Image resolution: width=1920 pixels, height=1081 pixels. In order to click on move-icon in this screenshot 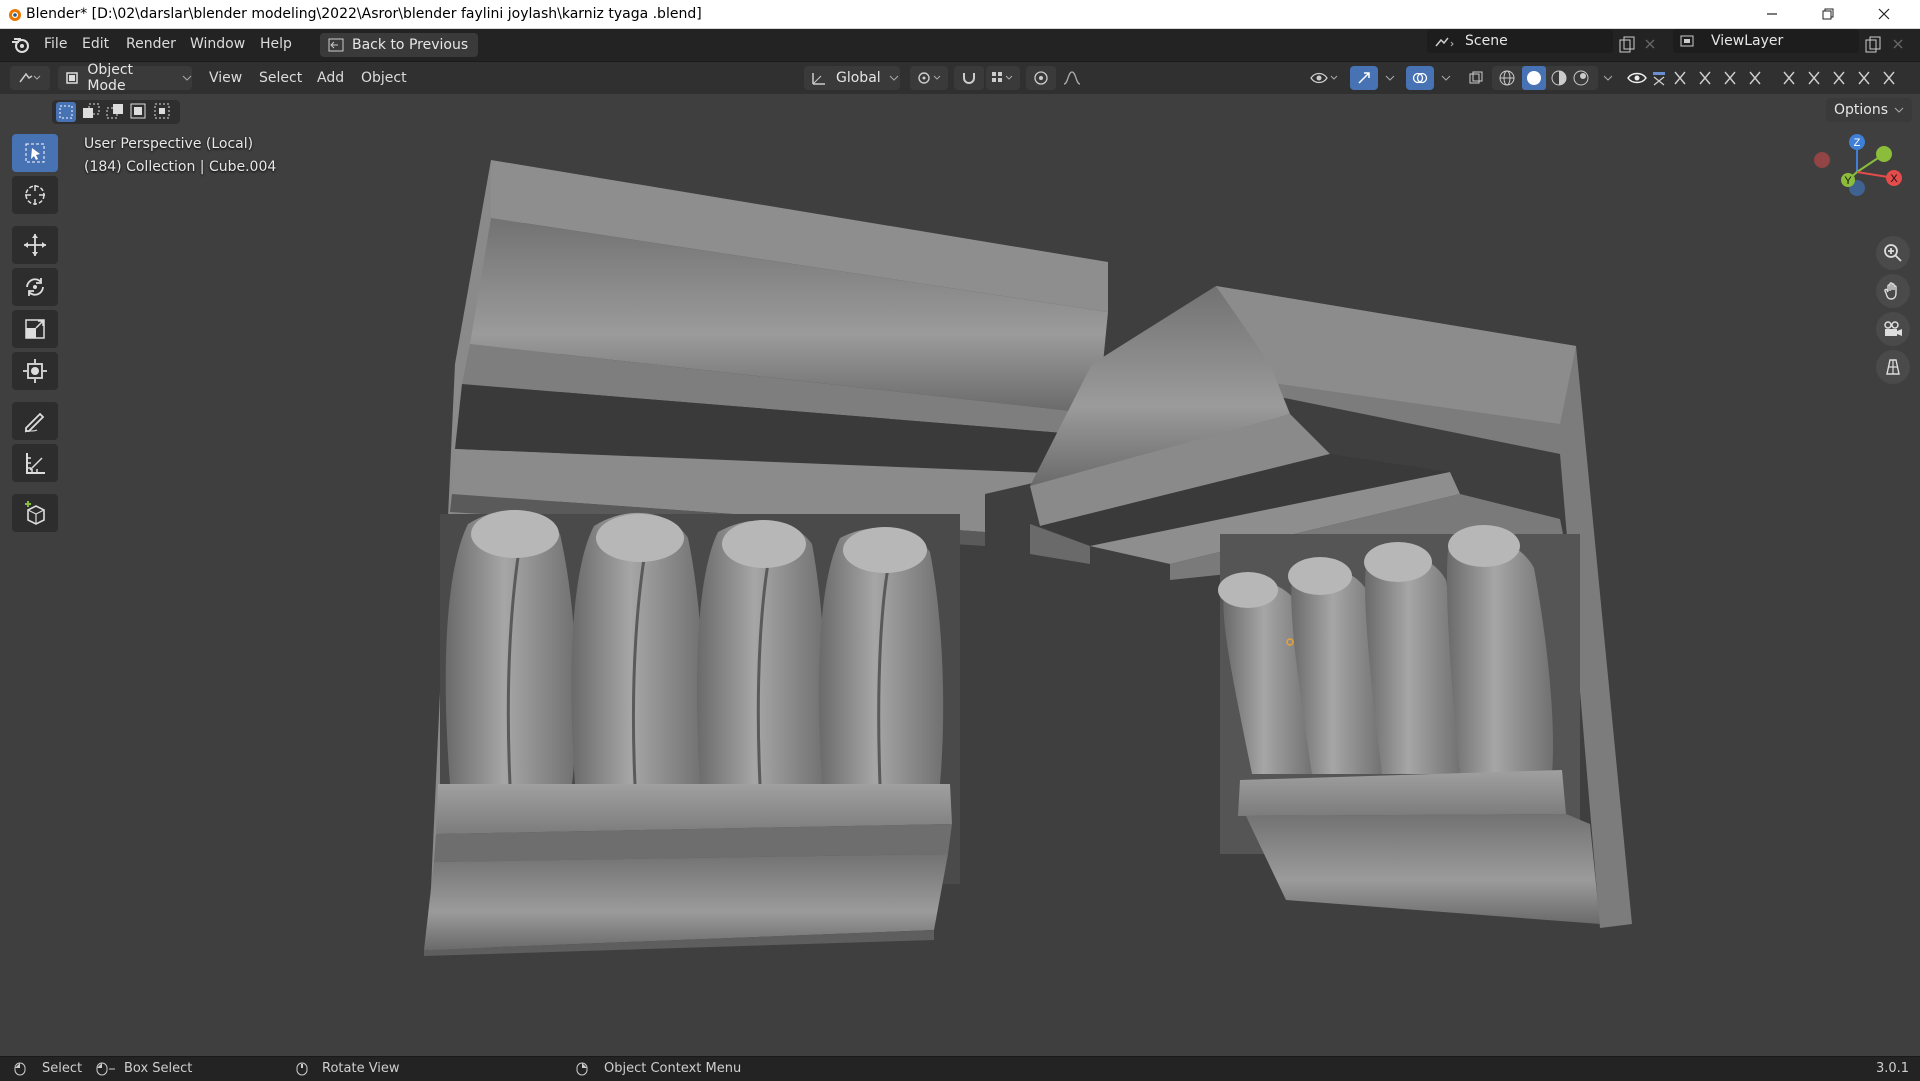, I will do `click(35, 245)`.